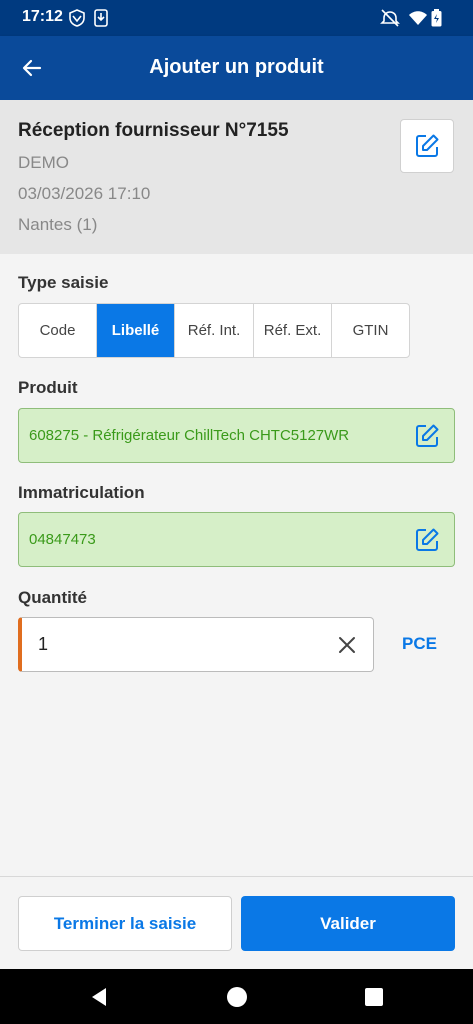 The image size is (473, 1024). I want to click on page-title: Ajouter un produit, so click(236, 67).